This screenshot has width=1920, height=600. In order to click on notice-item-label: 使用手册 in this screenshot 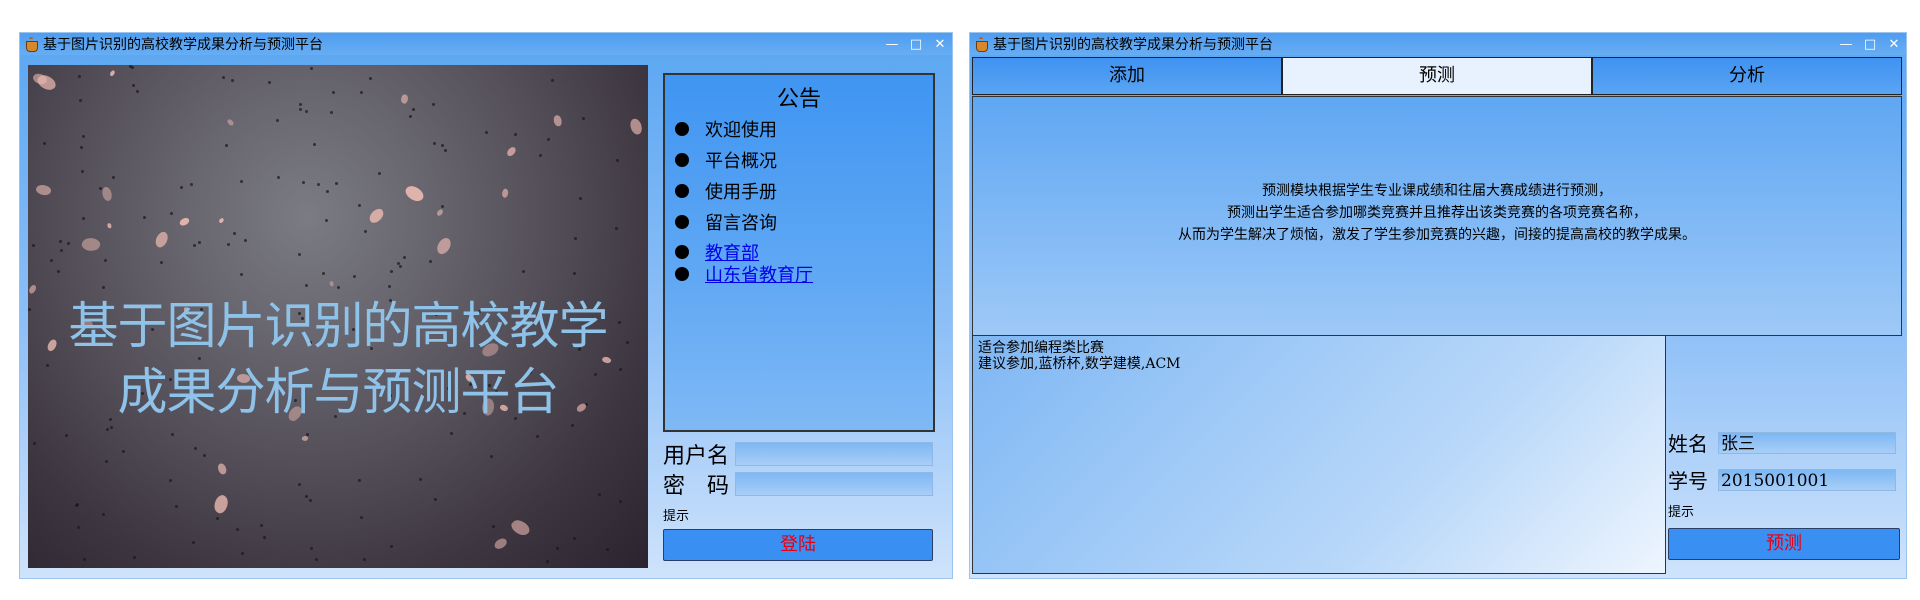, I will do `click(741, 192)`.